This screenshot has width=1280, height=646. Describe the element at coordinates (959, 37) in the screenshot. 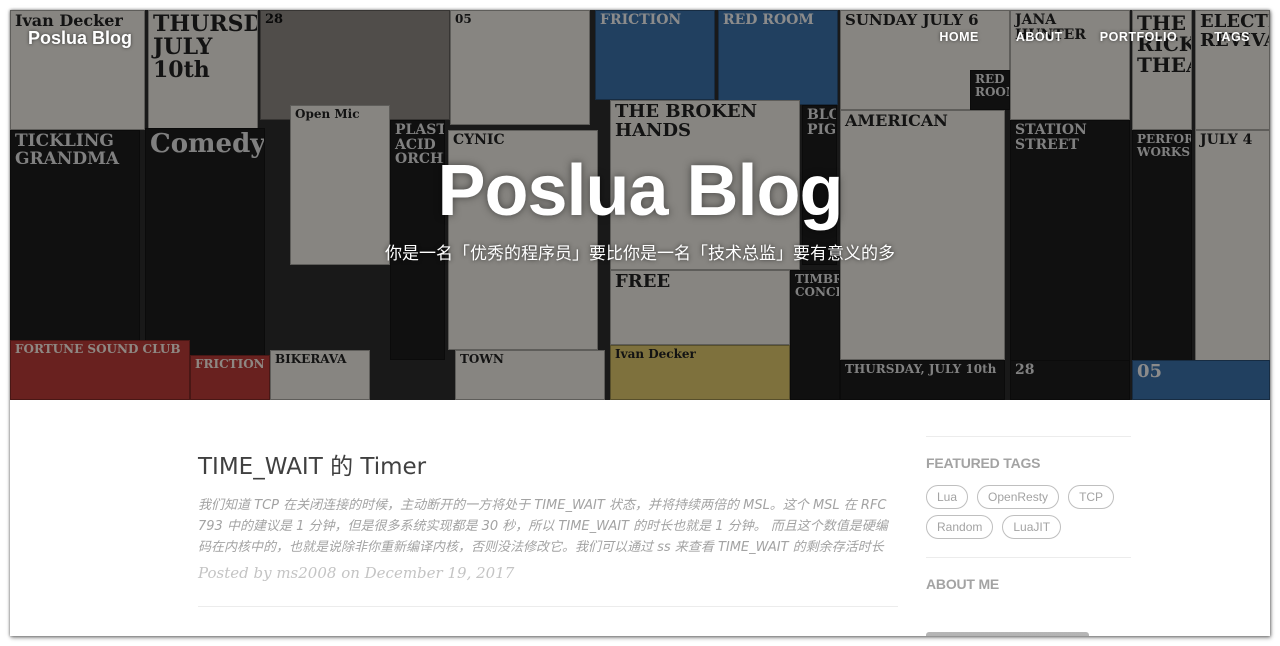

I see `nav-home-link: HOME` at that location.